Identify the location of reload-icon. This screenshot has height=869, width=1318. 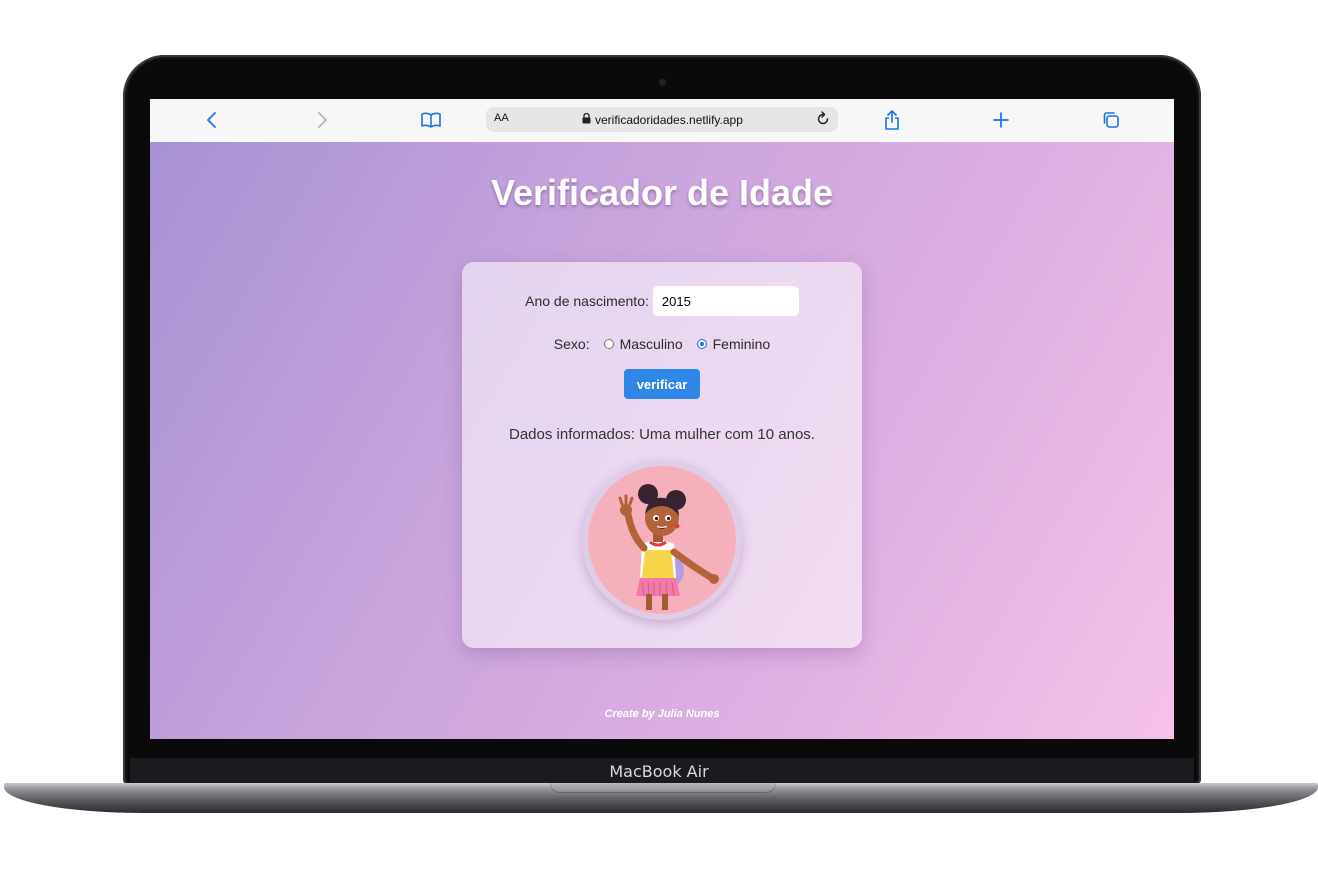
(823, 119).